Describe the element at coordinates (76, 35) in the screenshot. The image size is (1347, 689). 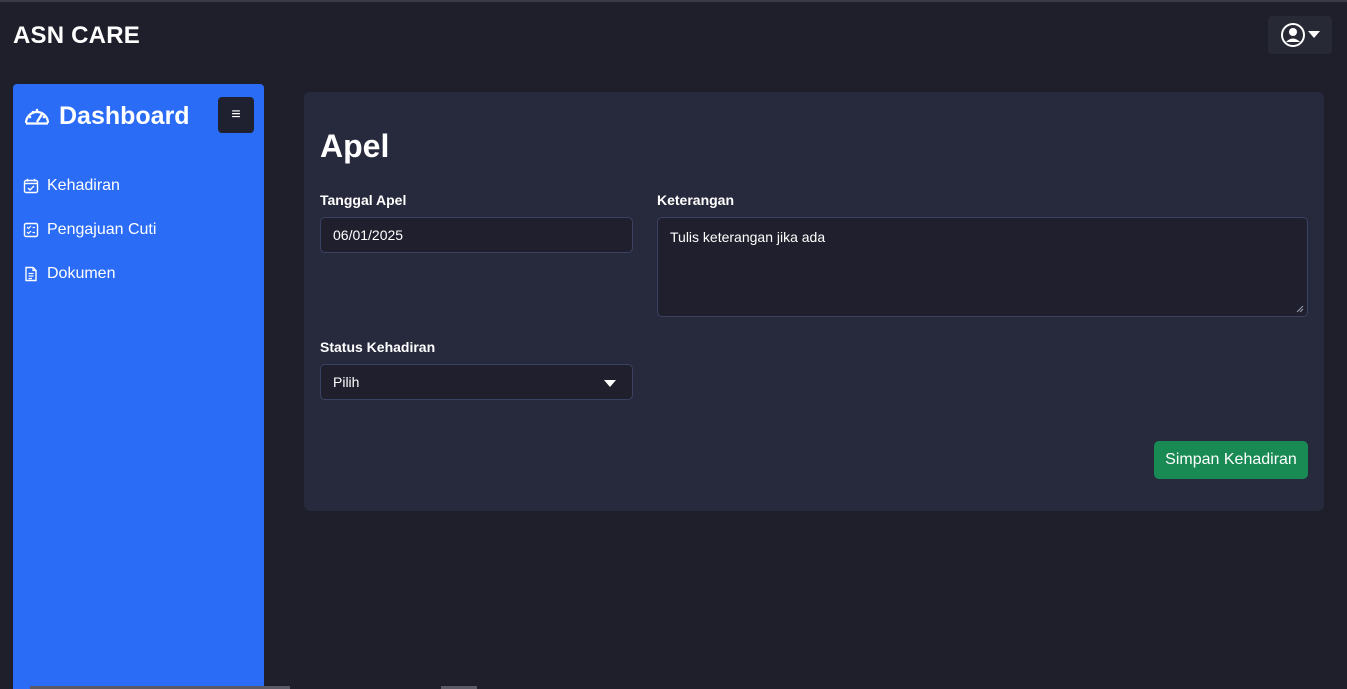
I see `app-brand: ASN CARE` at that location.